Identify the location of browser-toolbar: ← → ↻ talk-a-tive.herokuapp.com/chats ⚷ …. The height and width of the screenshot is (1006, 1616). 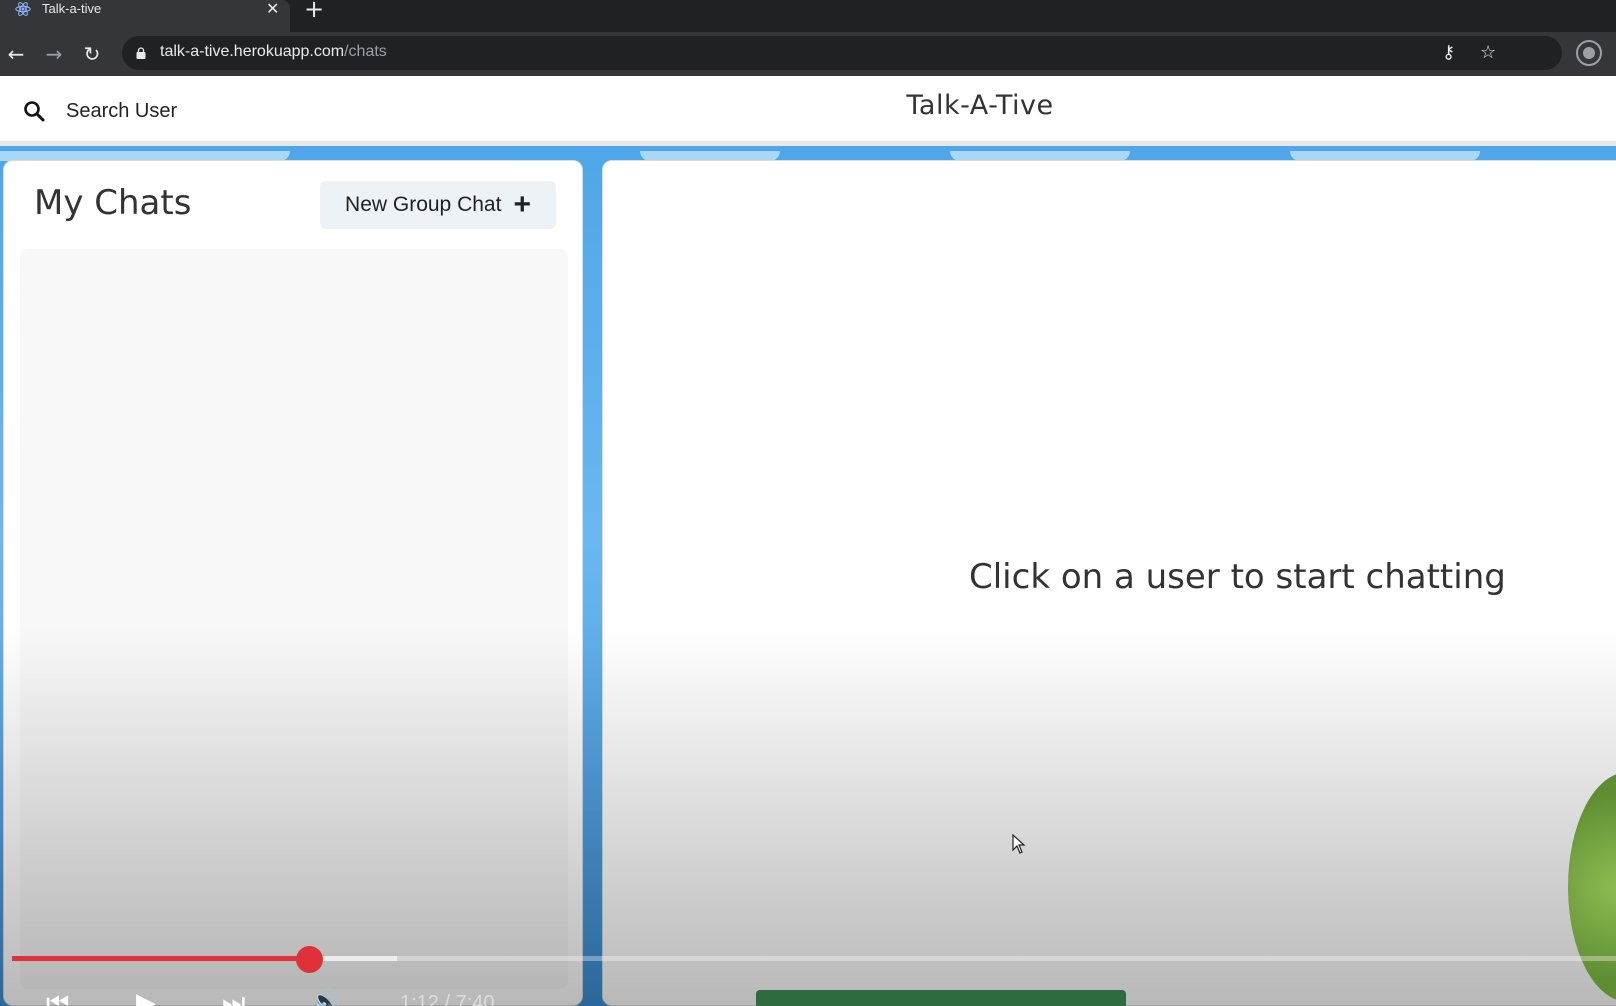
(808, 54).